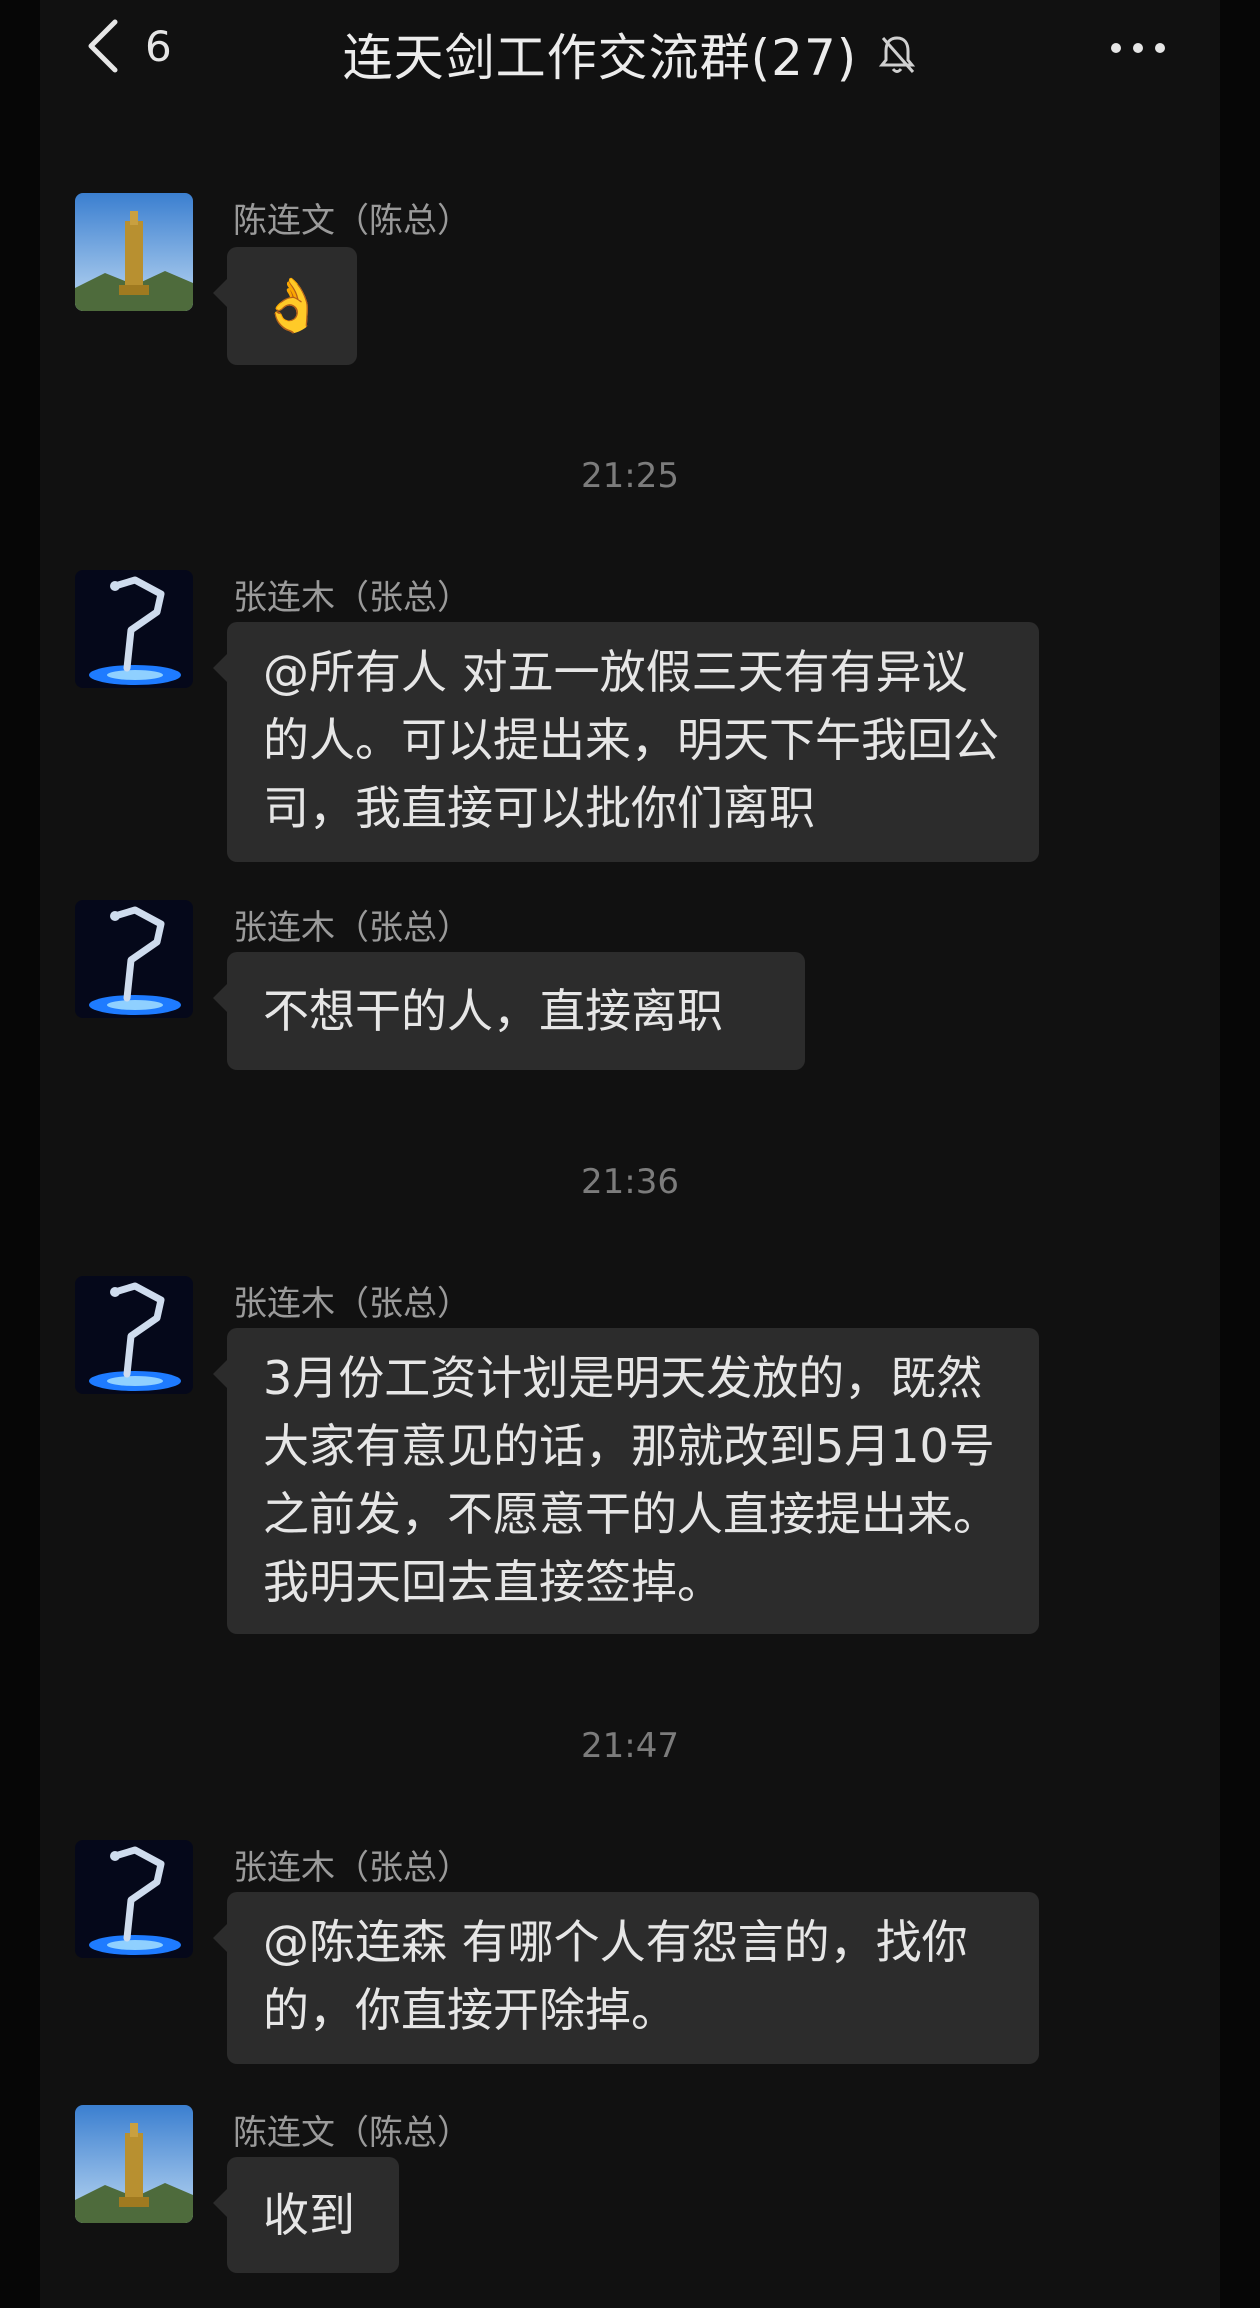 The image size is (1260, 2308). I want to click on mute-bell-icon, so click(897, 54).